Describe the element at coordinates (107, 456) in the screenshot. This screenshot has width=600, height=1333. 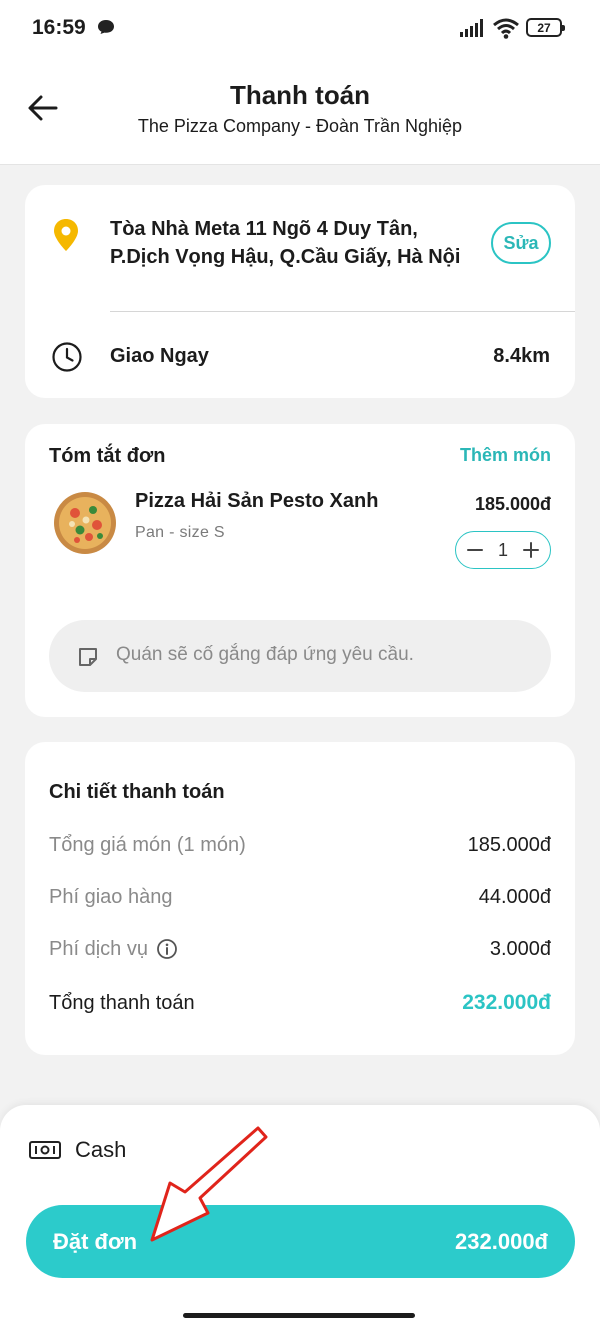
I see `order-summary-title: Tóm tắt đơn` at that location.